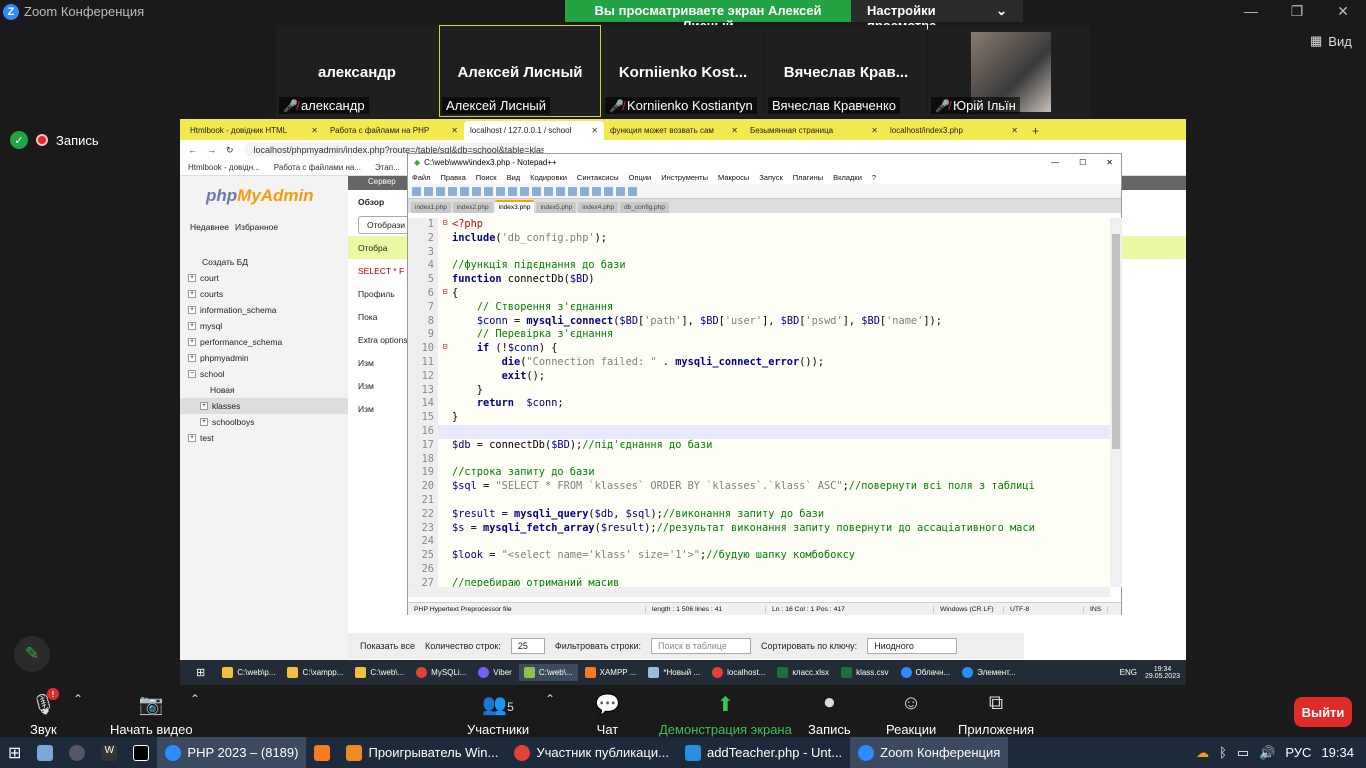 The width and height of the screenshot is (1366, 768). What do you see at coordinates (200, 672) in the screenshot?
I see `windows-start-icon: ⊞` at bounding box center [200, 672].